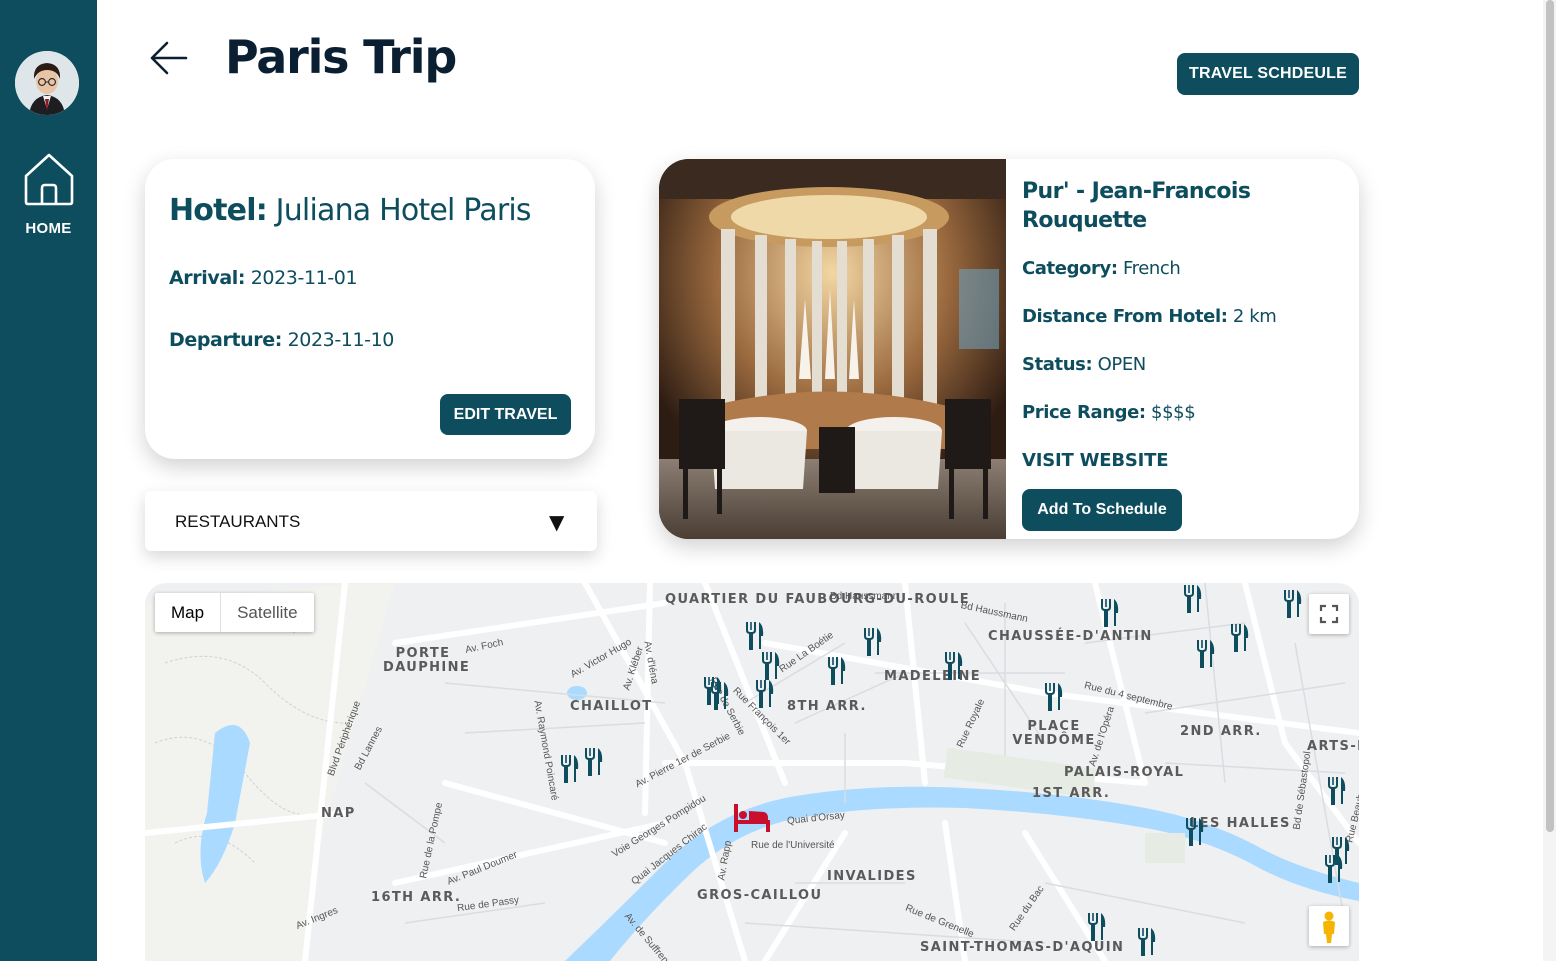  I want to click on arrival-row: Arrival: 2023-11-01, so click(263, 278).